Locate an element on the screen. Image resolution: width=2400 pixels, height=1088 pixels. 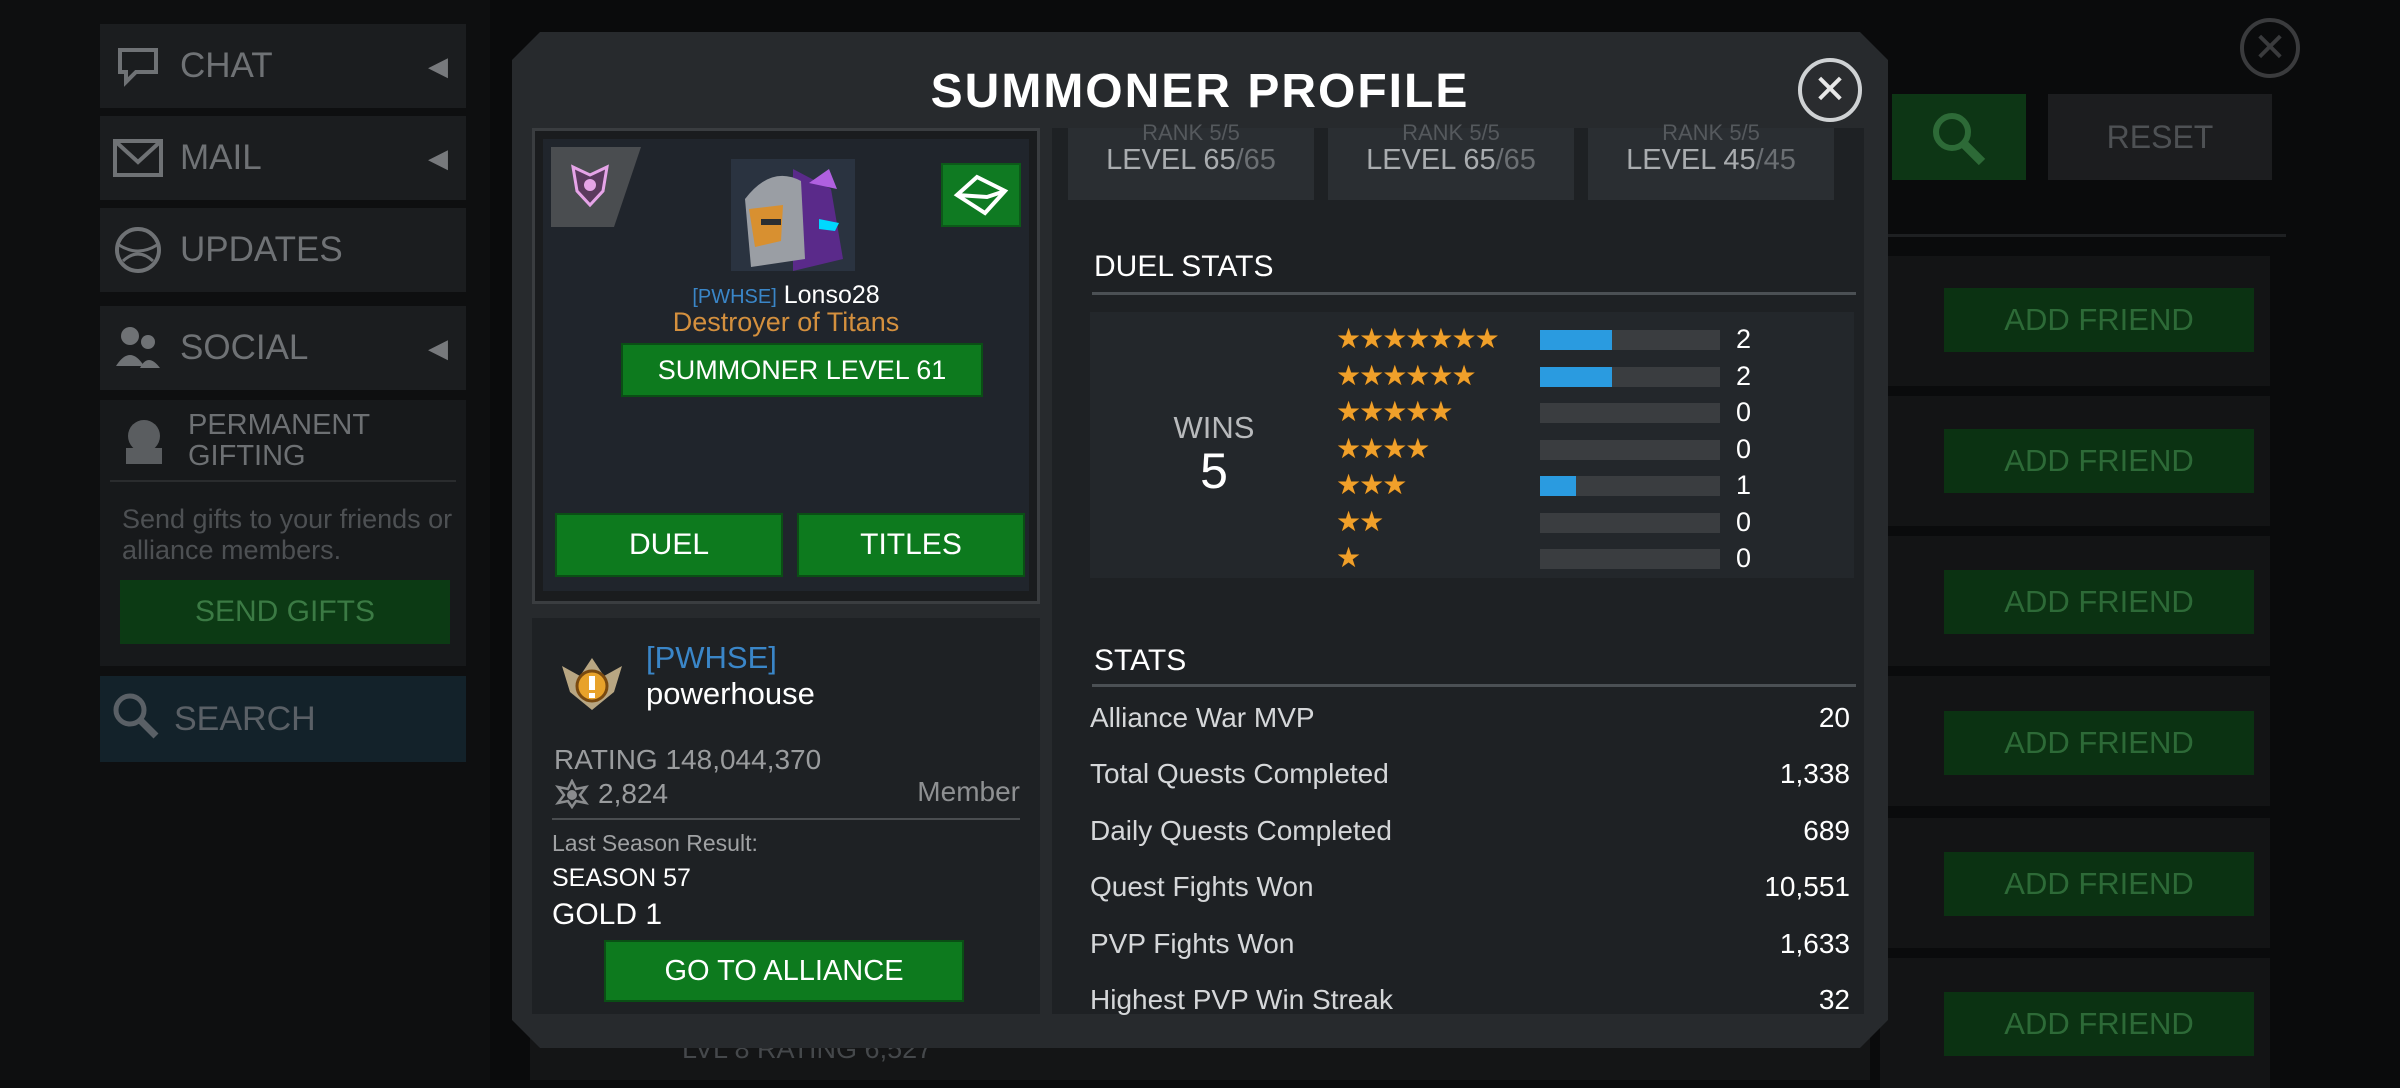
stat-row: Highest PVP Win Streak 32 is located at coordinates (1470, 1004).